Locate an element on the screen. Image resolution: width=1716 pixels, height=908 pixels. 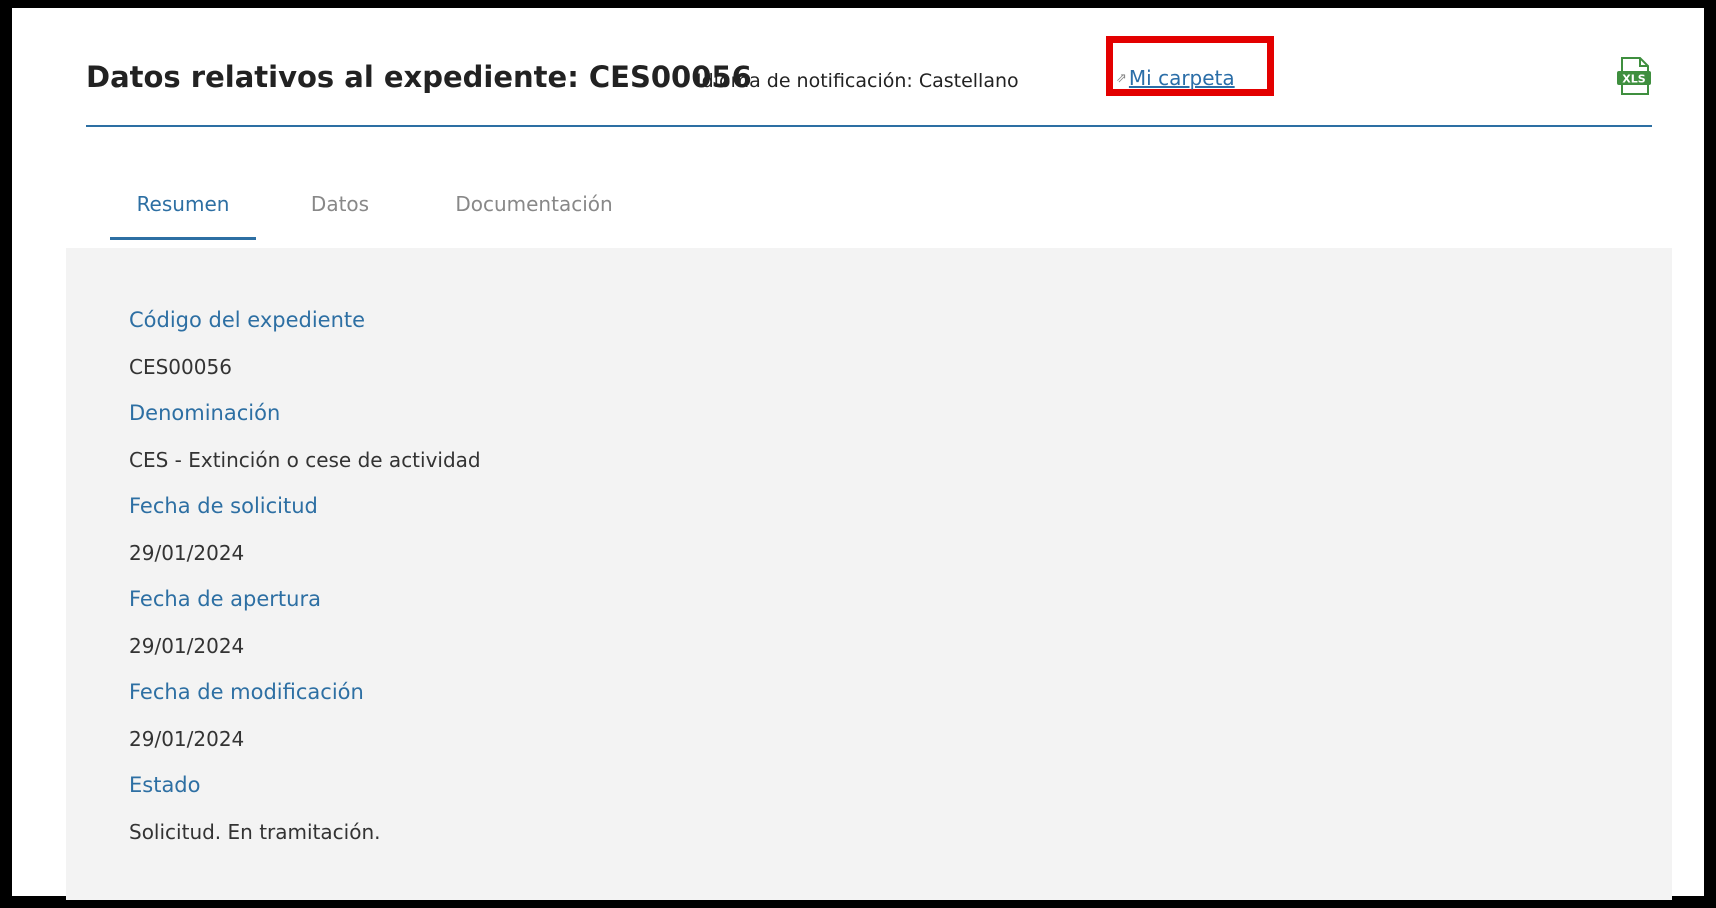
tab-datos: Datos is located at coordinates (340, 210).